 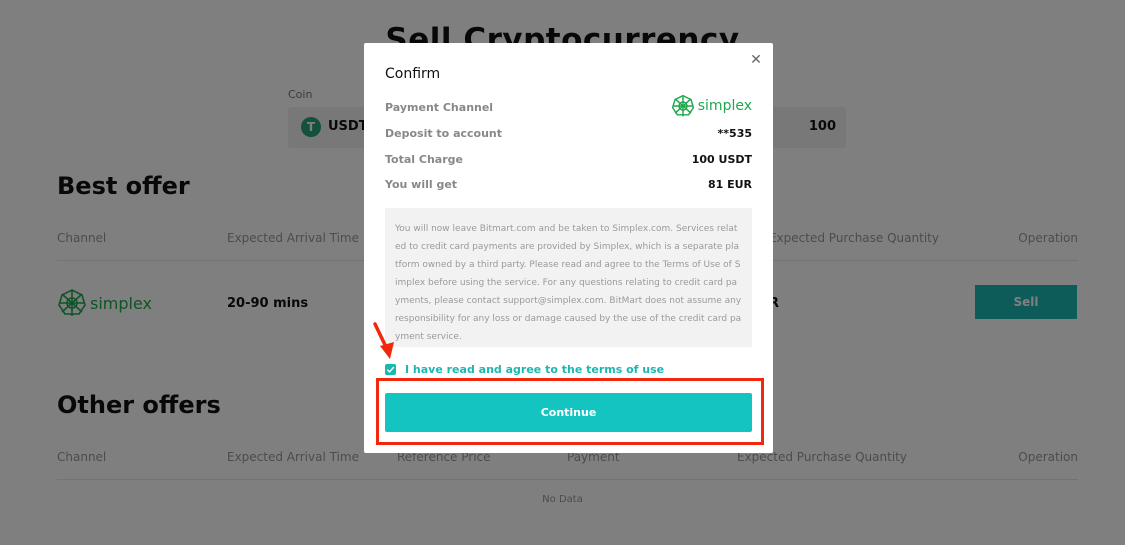 What do you see at coordinates (568, 135) in the screenshot?
I see `deposit-account-row: Deposit to account **535` at bounding box center [568, 135].